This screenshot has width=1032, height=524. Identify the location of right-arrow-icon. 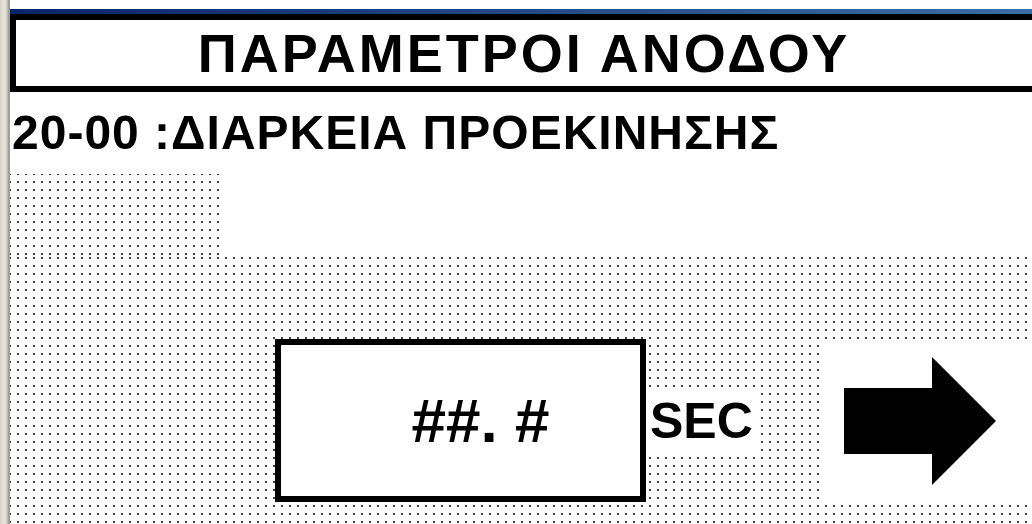
(920, 420).